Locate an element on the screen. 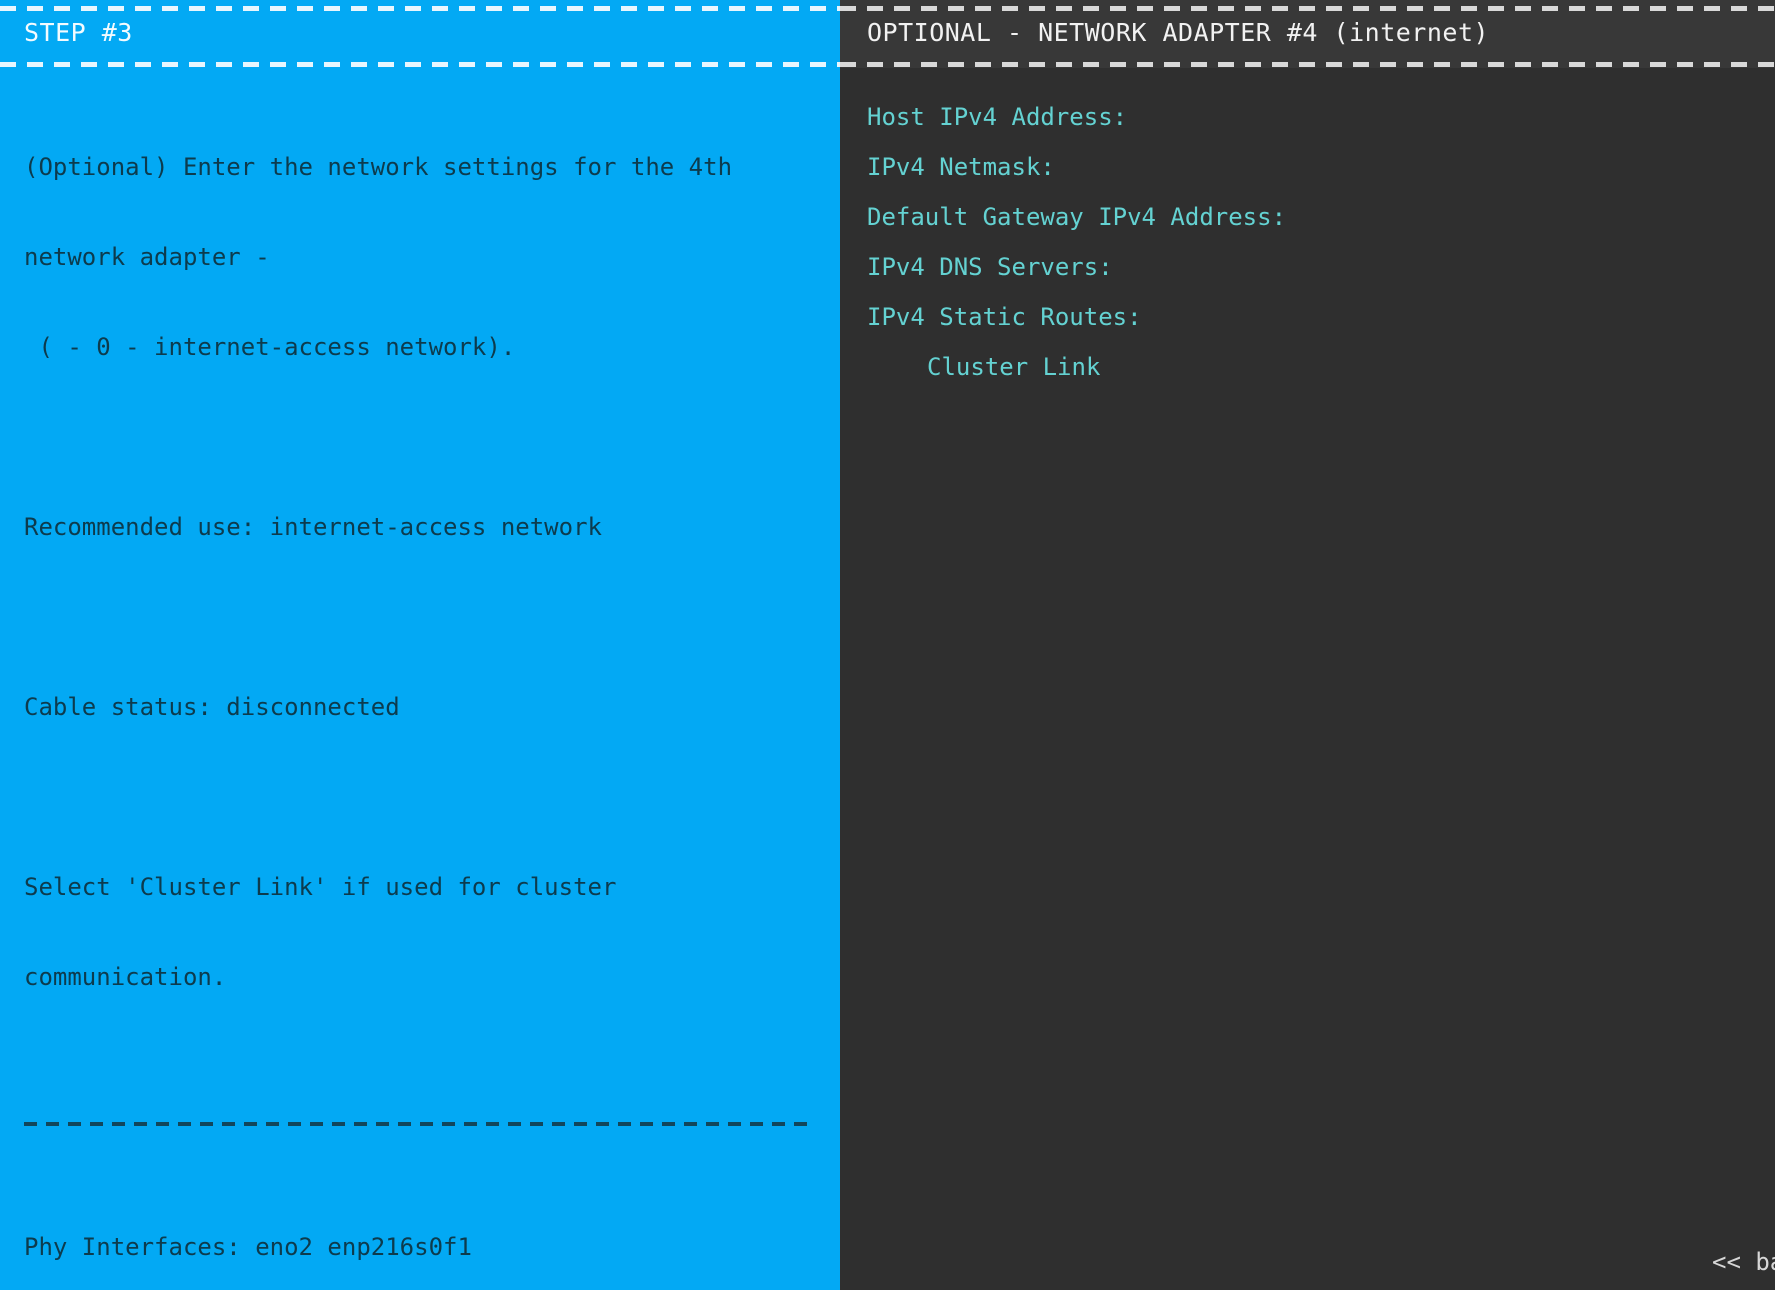 This screenshot has height=1290, width=1775. step-title: STEP #3 is located at coordinates (78, 32).